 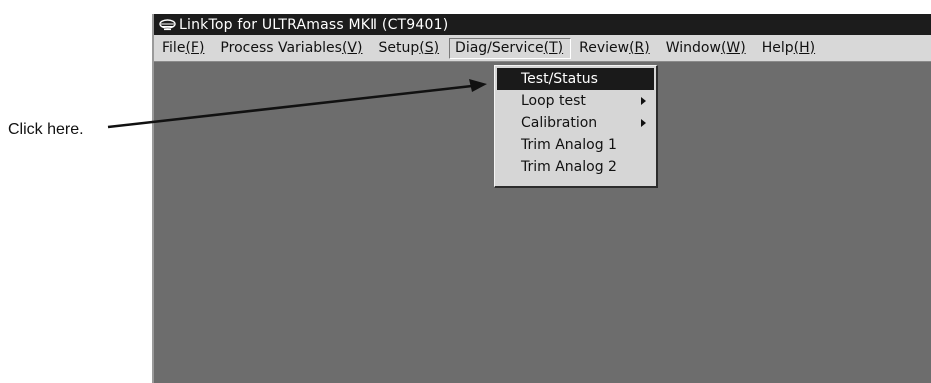 I want to click on menu-setup-mnemonic: (S), so click(x=429, y=47).